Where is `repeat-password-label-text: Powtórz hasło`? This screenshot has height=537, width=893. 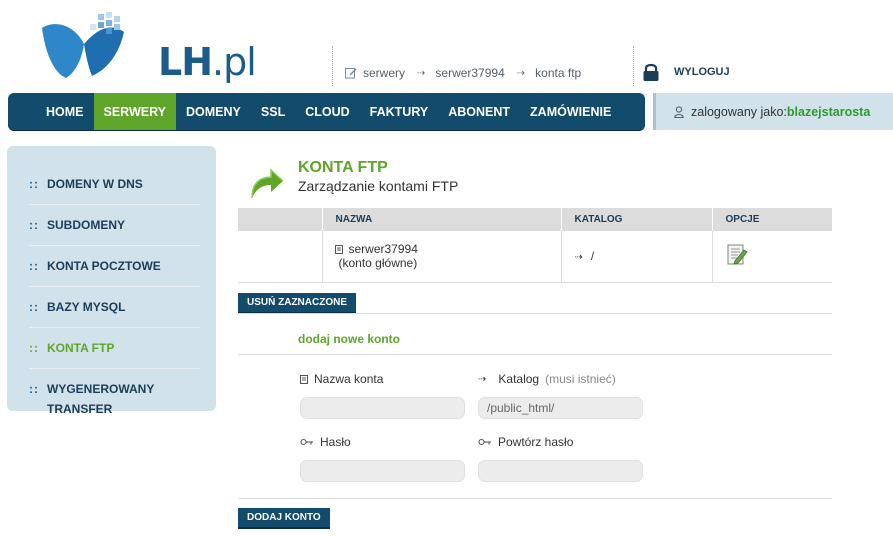 repeat-password-label-text: Powtórz hasło is located at coordinates (536, 442).